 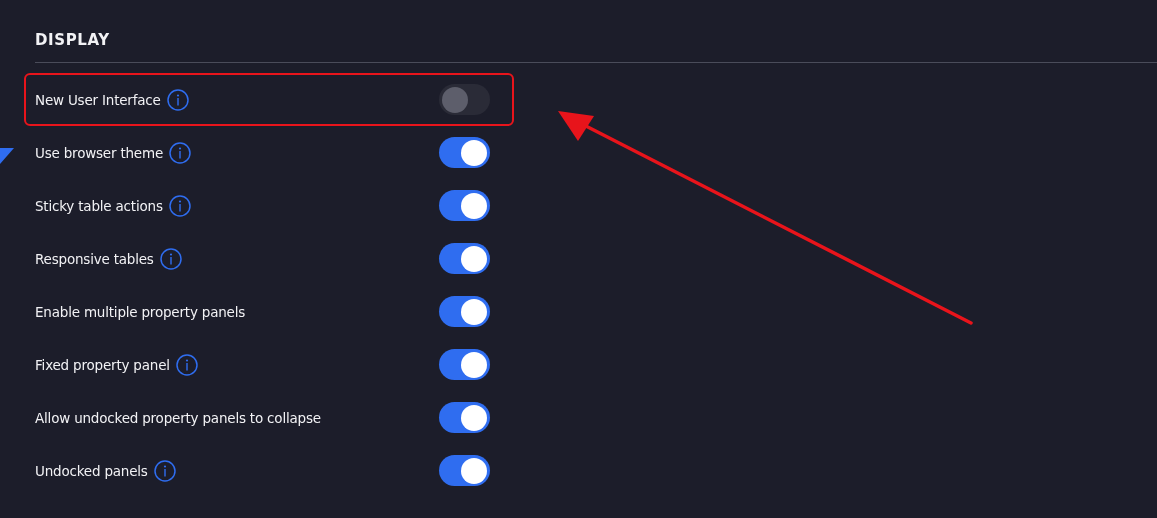 I want to click on triangle-icon, so click(x=7, y=156).